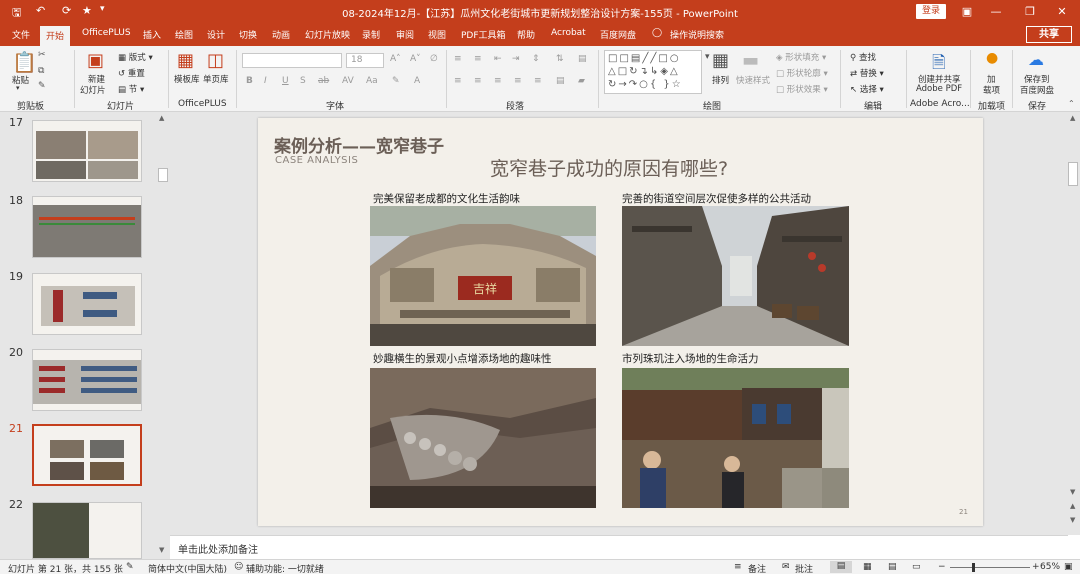 This screenshot has width=1080, height=574. What do you see at coordinates (93, 90) in the screenshot?
I see `new-slide-label-2: 幻灯片` at bounding box center [93, 90].